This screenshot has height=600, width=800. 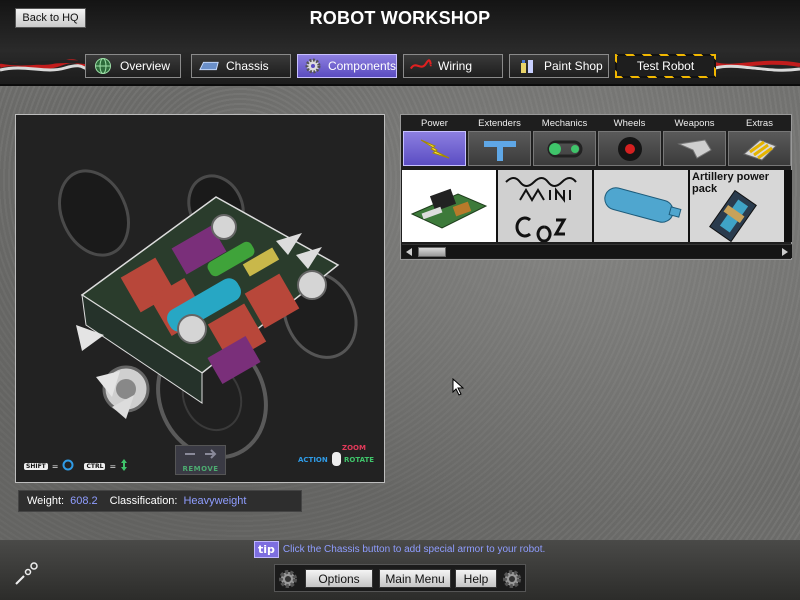 I want to click on category-tabs: Power Extenders Mechanics Wheels Weapons, so click(x=597, y=142).